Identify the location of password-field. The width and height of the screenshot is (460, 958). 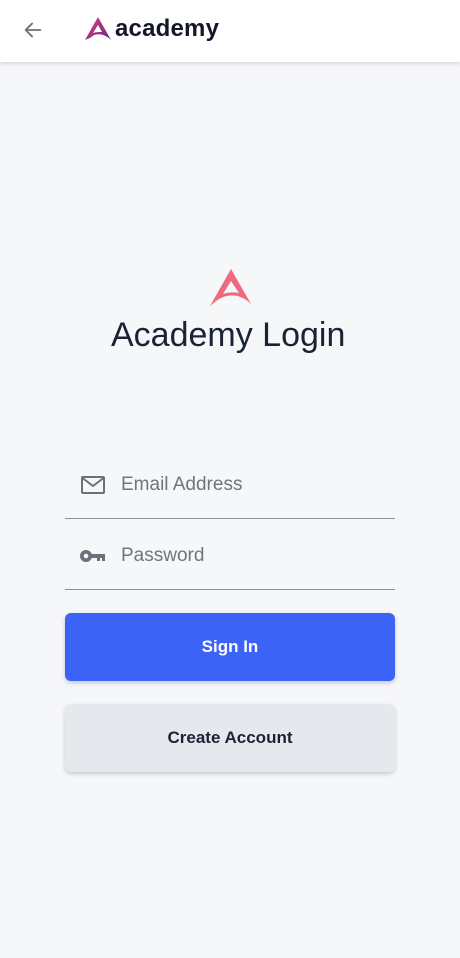
(230, 556).